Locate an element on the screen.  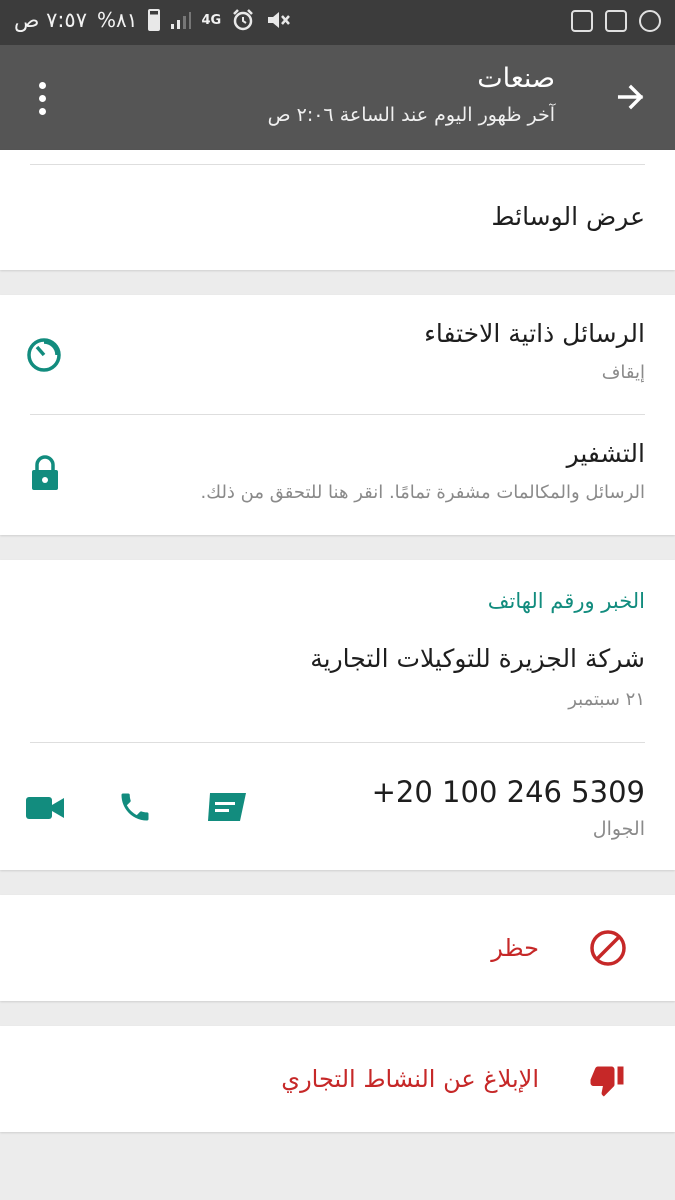
about-section-header: الخبر ورقم الهاتف is located at coordinates (566, 601).